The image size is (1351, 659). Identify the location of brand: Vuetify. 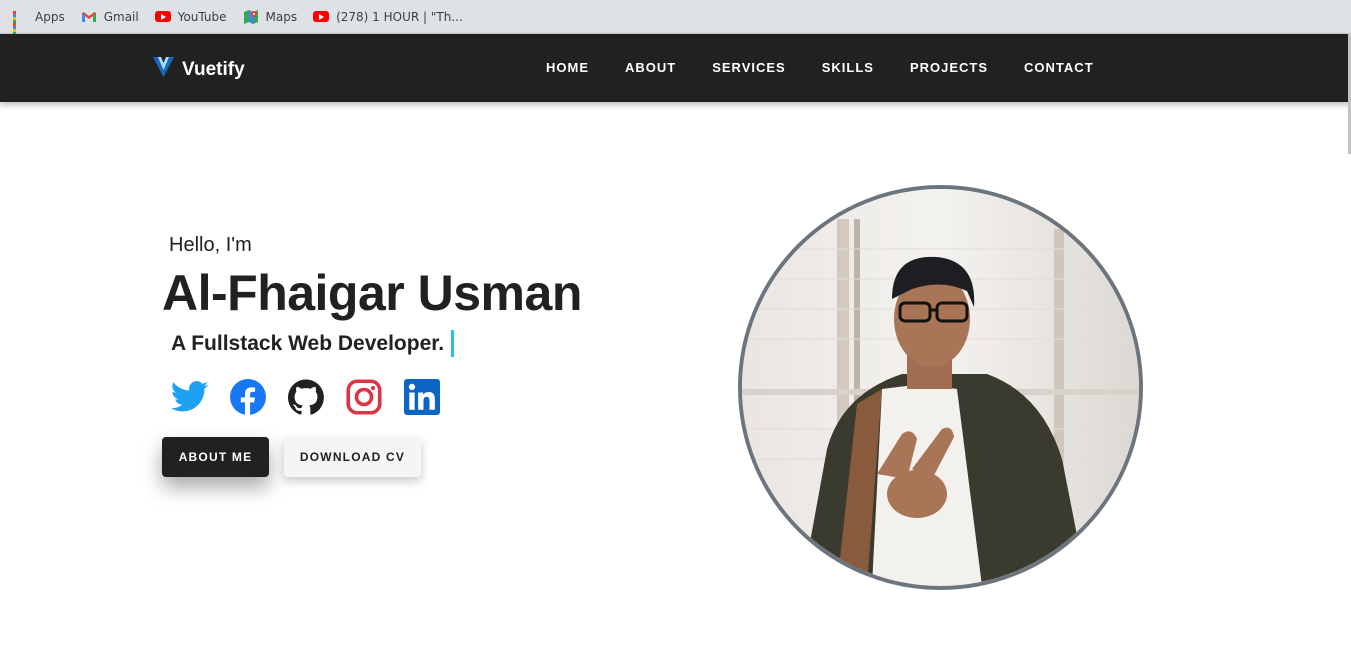
(199, 69).